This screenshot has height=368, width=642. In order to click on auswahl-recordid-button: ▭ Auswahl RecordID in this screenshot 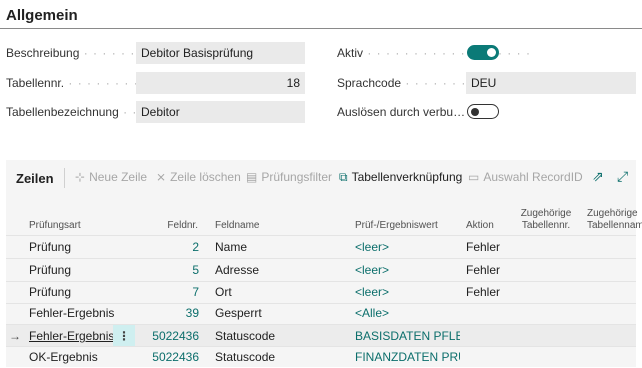, I will do `click(525, 177)`.